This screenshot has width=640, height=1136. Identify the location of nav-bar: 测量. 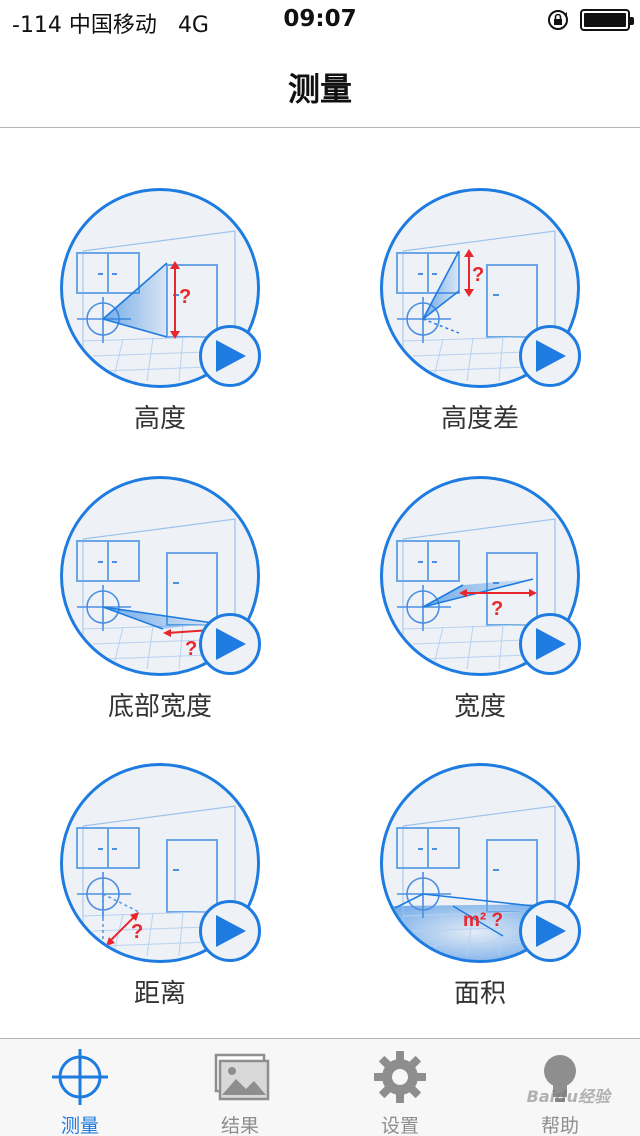
(320, 84).